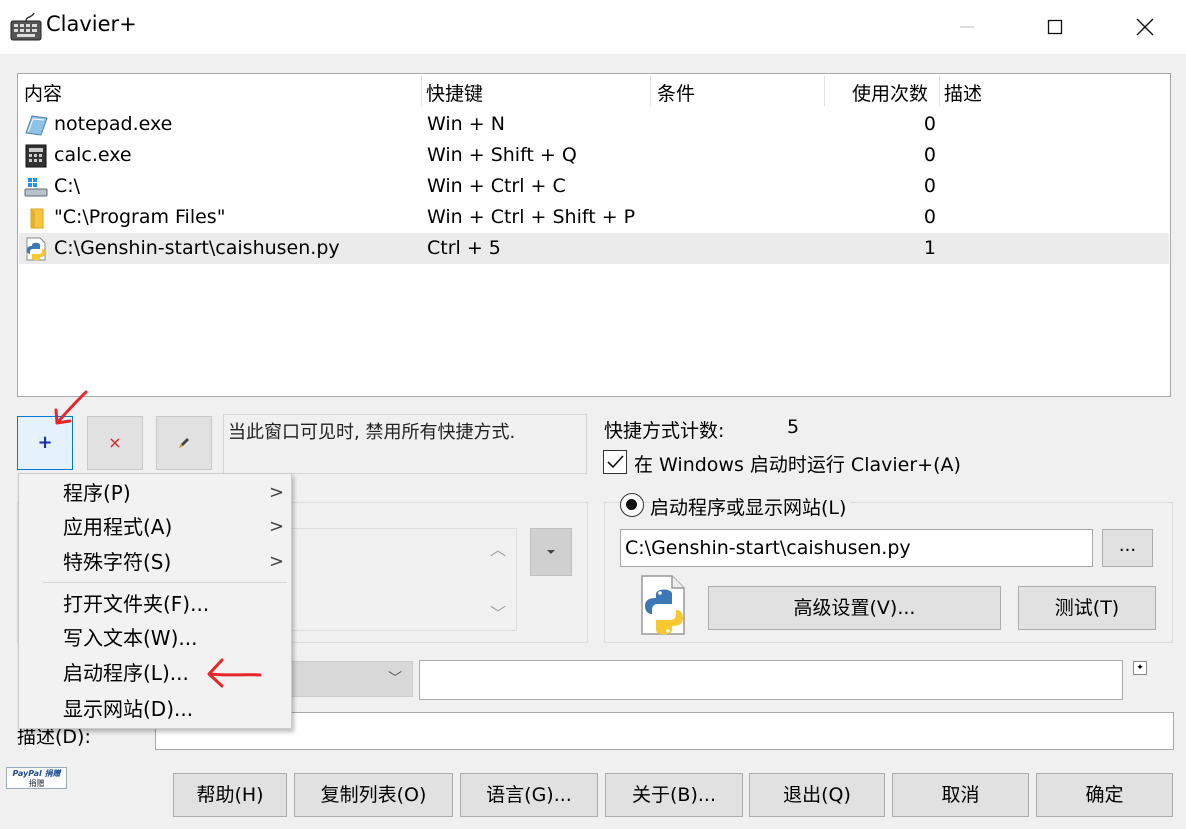  I want to click on row-content: calc.exe, so click(93, 155).